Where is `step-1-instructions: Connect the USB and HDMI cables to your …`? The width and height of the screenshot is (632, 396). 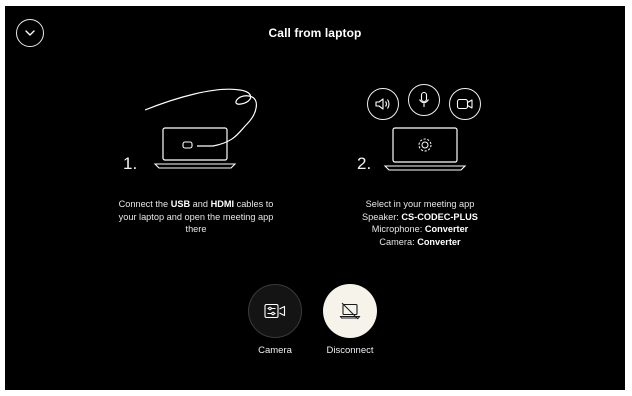
step-1-instructions: Connect the USB and HDMI cables to your … is located at coordinates (196, 216).